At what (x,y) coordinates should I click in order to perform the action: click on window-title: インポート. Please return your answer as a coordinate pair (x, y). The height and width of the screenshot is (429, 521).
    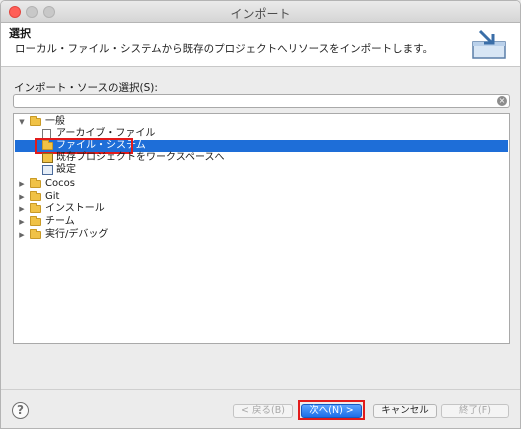
    Looking at the image, I should click on (260, 14).